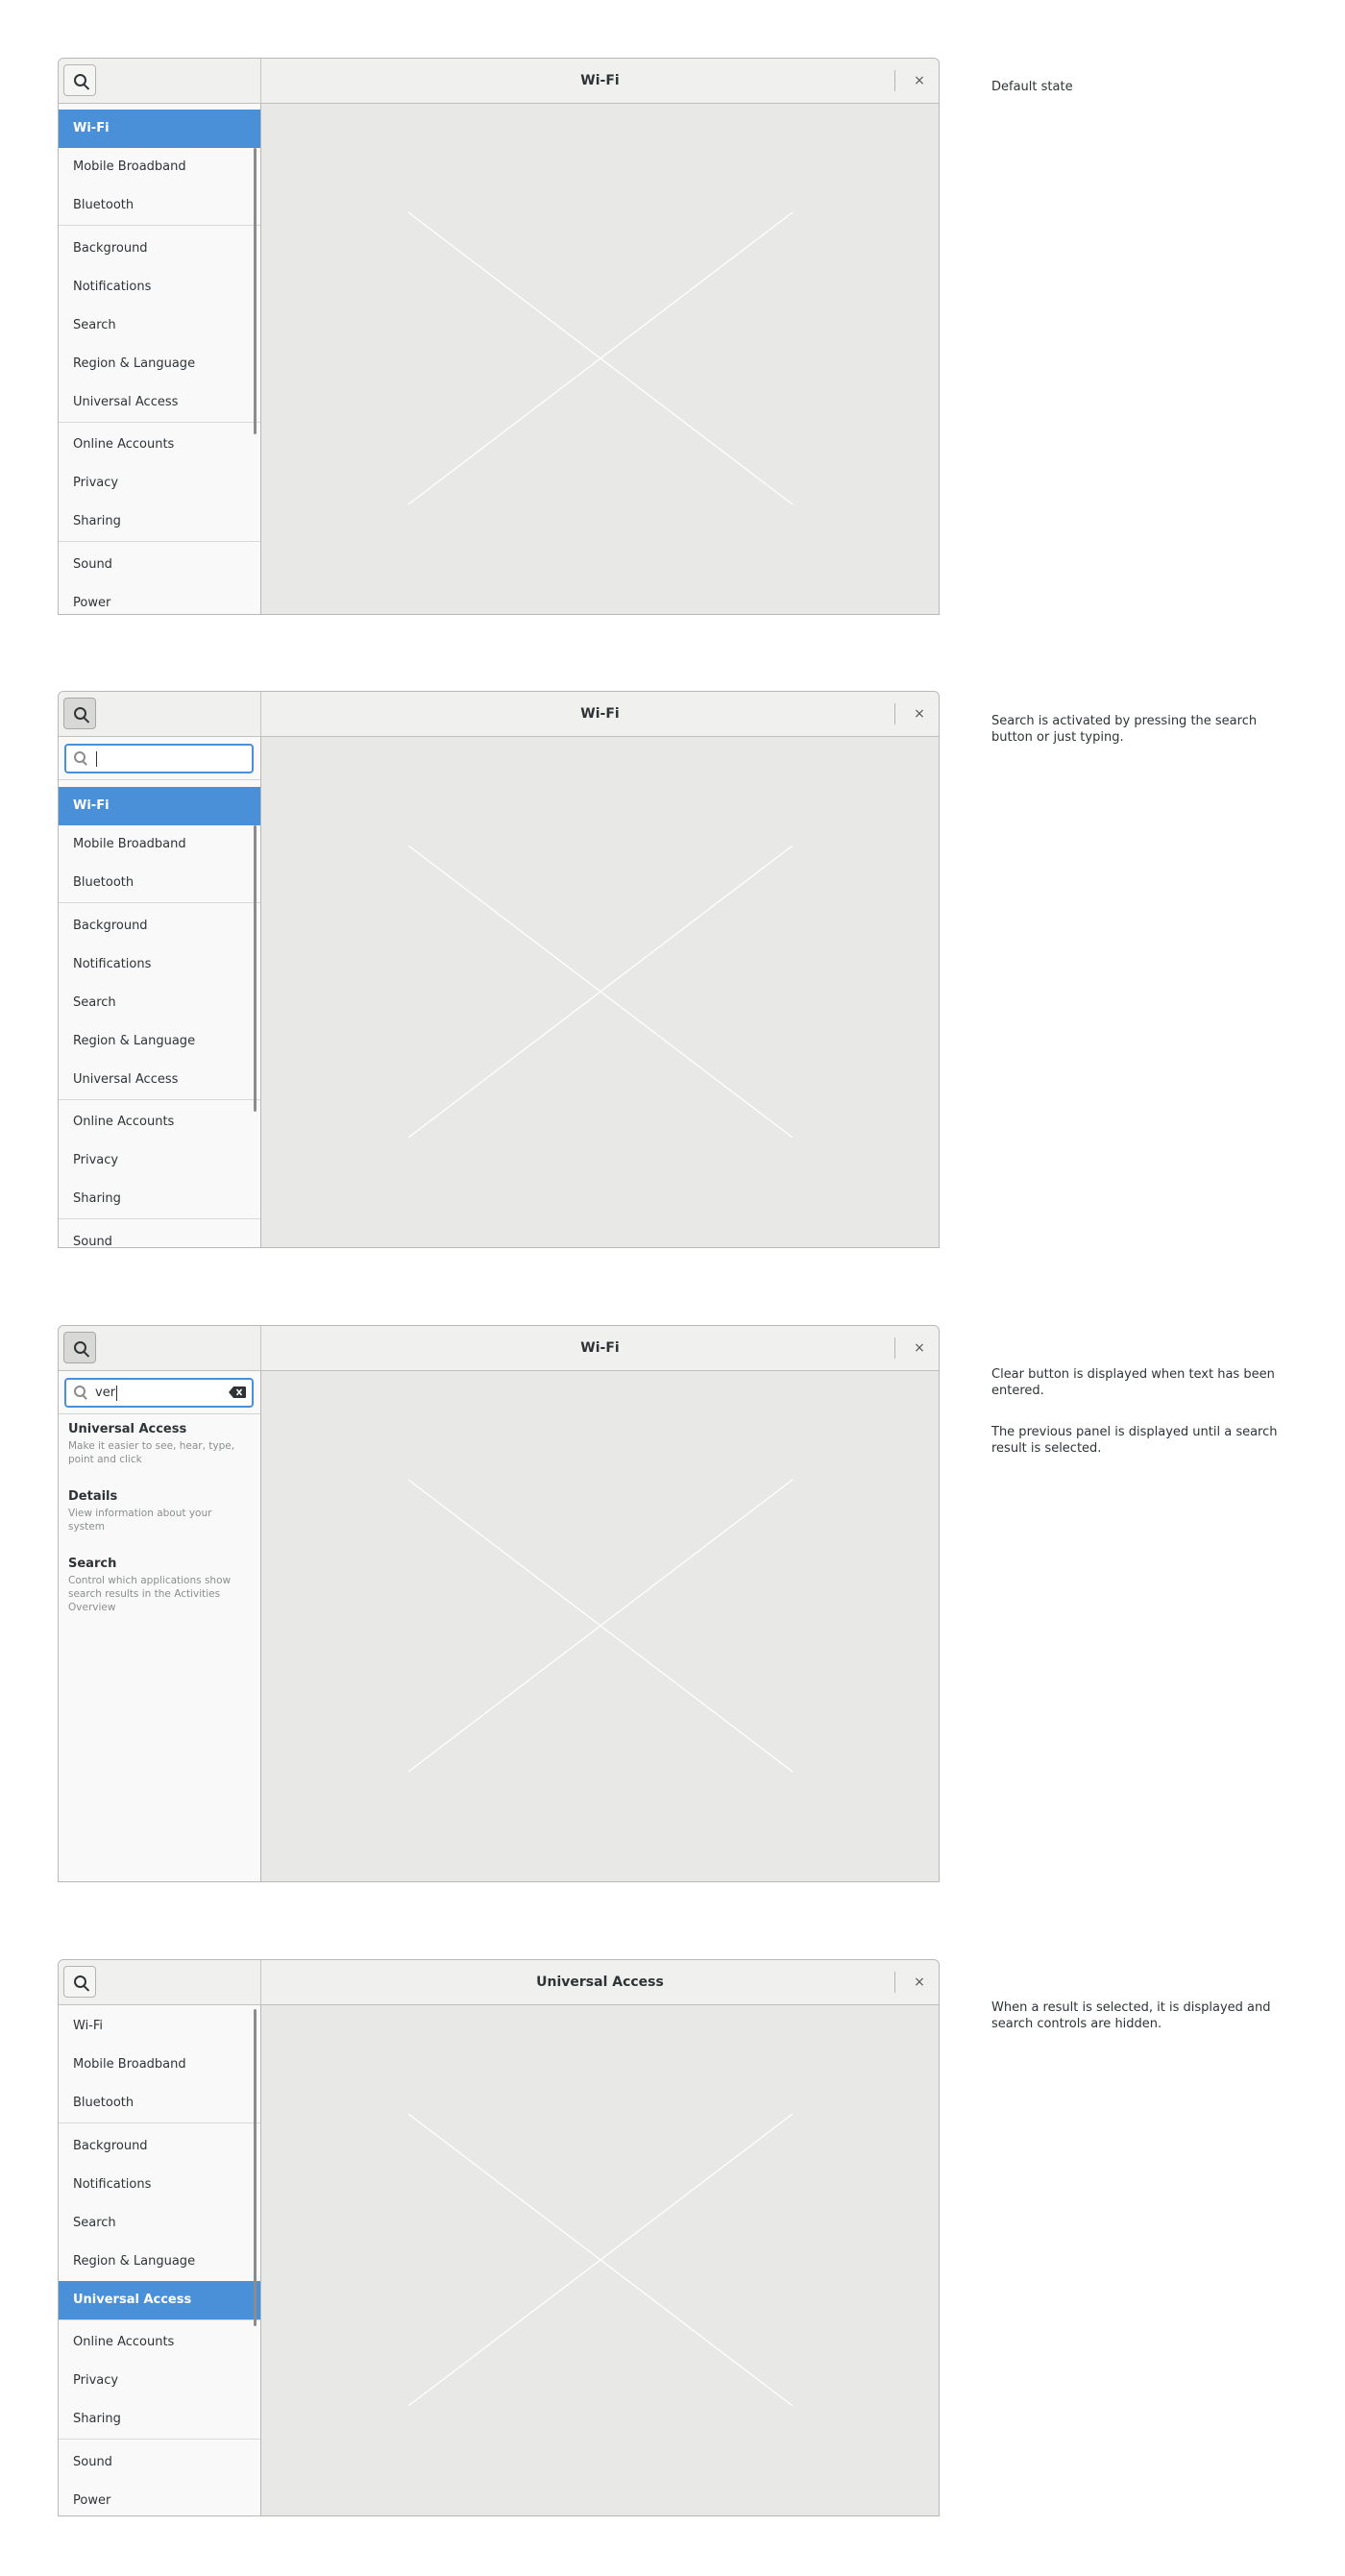 This screenshot has height=2576, width=1345. I want to click on search-result-title: Search, so click(92, 1564).